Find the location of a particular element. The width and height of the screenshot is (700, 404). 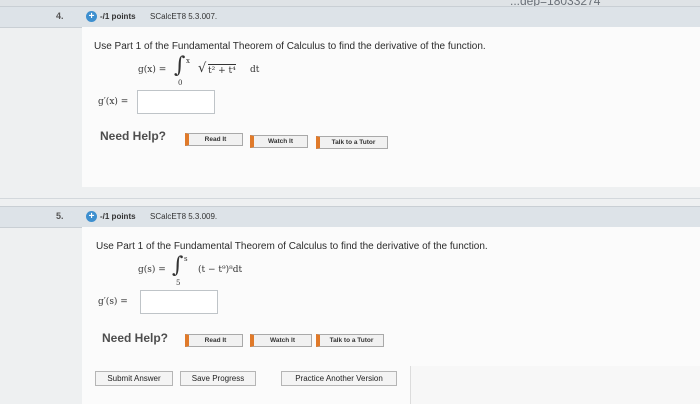

formula-lhs: g(x) = is located at coordinates (152, 70).